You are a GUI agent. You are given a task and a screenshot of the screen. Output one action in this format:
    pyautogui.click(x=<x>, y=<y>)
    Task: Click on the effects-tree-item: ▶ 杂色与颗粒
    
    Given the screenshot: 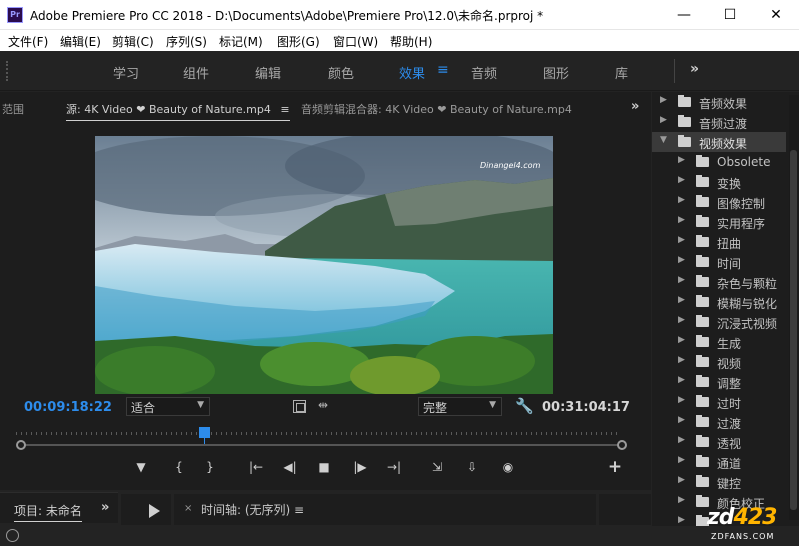 What is the action you would take?
    pyautogui.click(x=719, y=282)
    